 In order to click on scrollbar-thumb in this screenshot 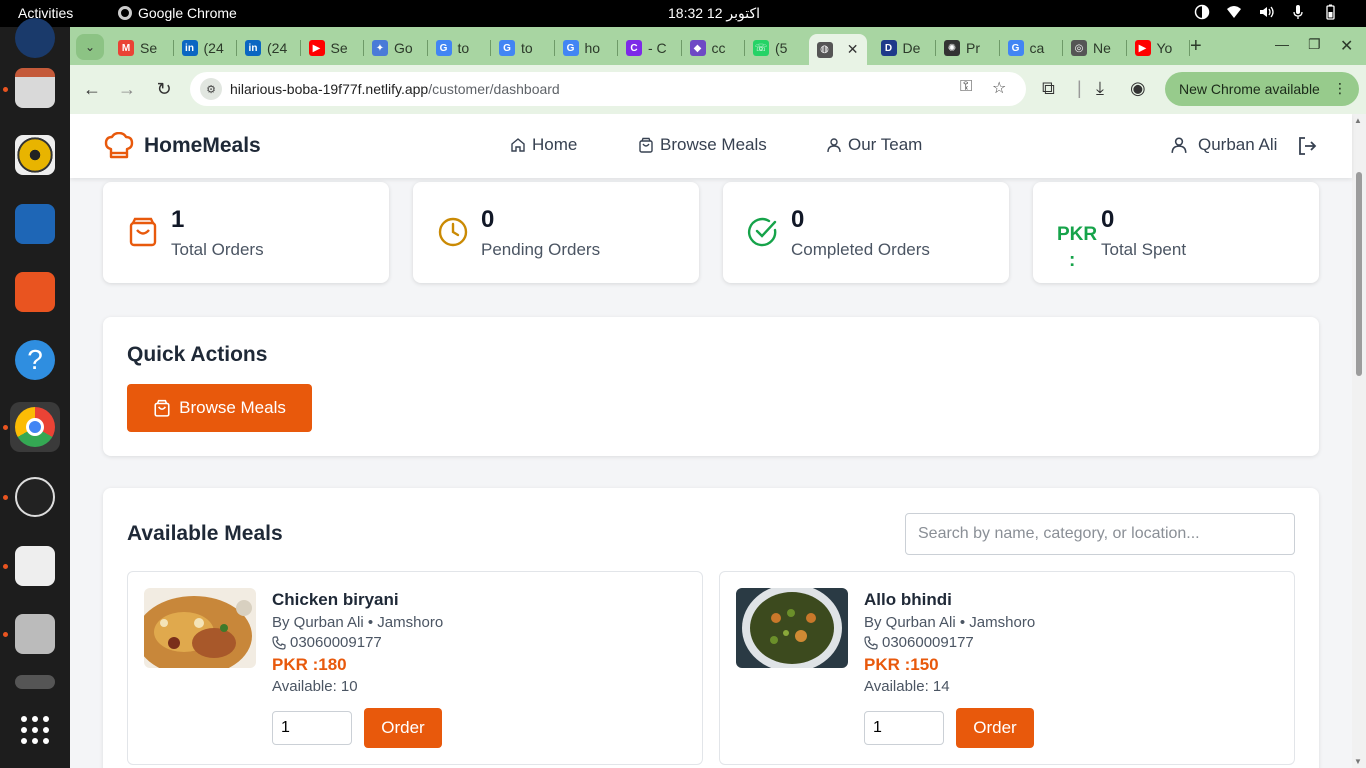, I will do `click(1359, 274)`.